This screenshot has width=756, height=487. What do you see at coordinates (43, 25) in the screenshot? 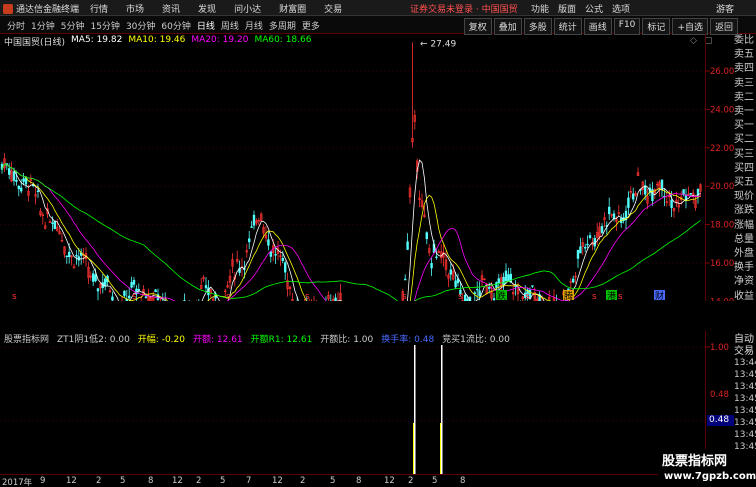
I see `period-tab: 1分钟` at bounding box center [43, 25].